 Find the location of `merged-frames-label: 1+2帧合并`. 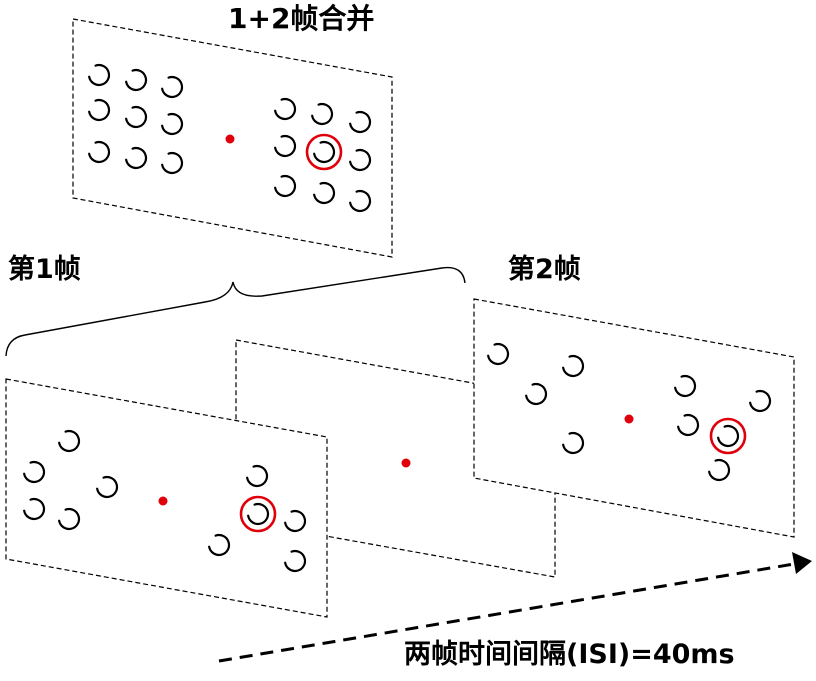

merged-frames-label: 1+2帧合并 is located at coordinates (301, 18).